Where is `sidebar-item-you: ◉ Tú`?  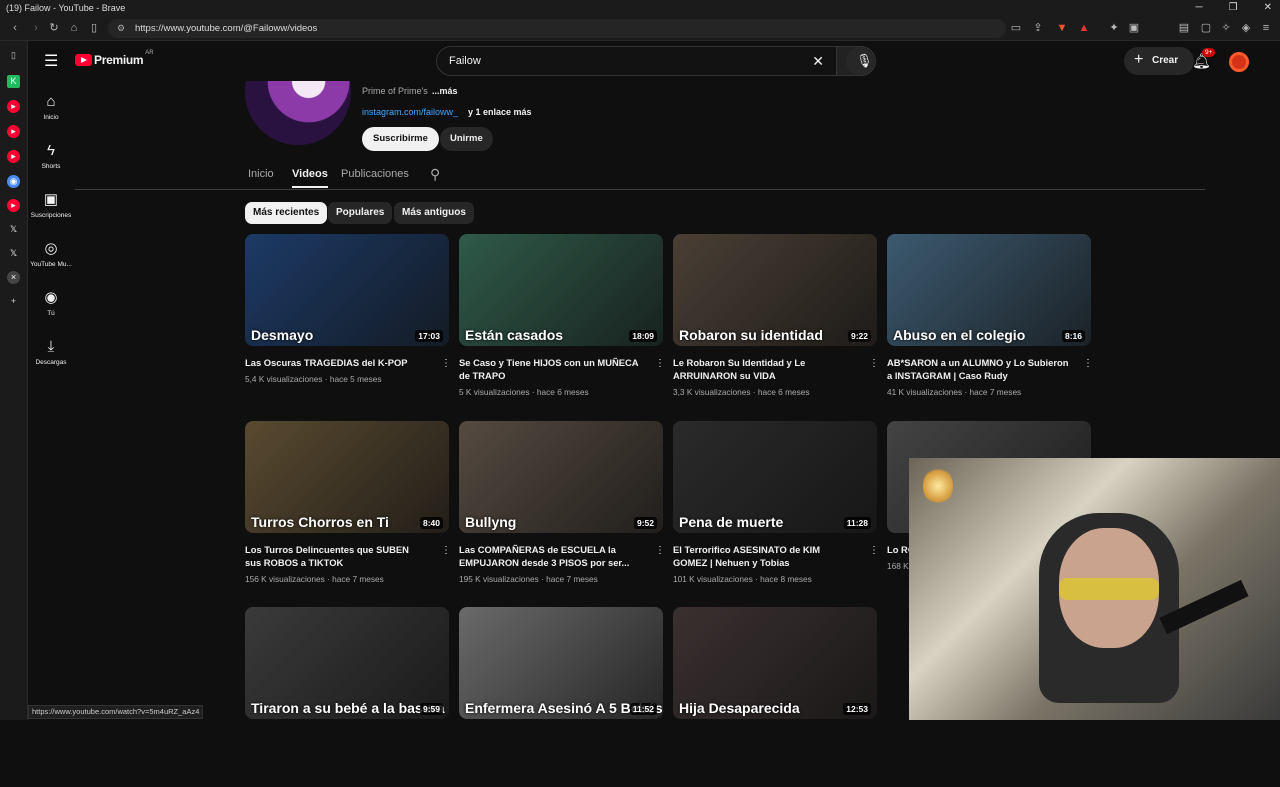 sidebar-item-you: ◉ Tú is located at coordinates (51, 304).